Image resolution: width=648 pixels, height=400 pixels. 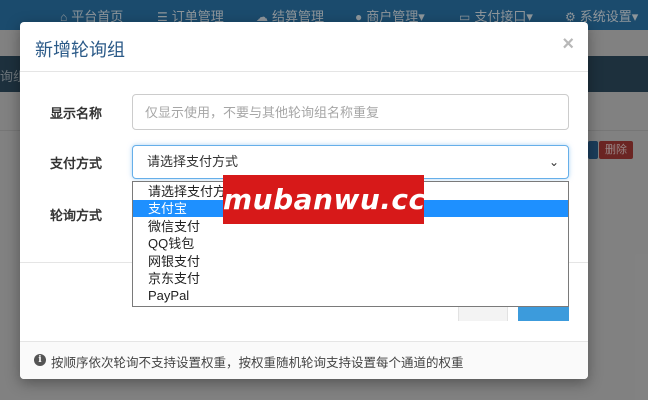 I want to click on poll-method-label: 轮询方式, so click(x=76, y=215).